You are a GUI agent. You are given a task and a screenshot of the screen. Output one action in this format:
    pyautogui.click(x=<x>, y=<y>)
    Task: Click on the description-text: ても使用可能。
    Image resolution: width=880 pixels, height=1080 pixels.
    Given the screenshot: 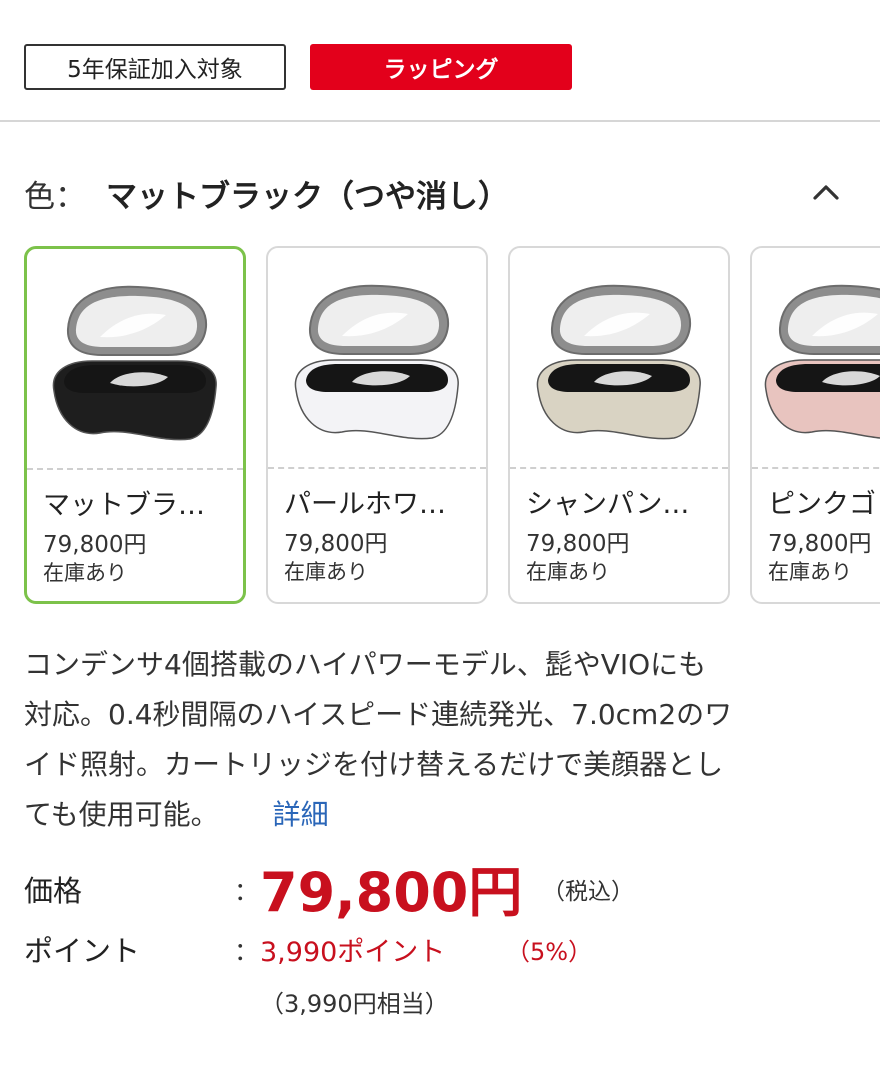 What is the action you would take?
    pyautogui.click(x=121, y=814)
    